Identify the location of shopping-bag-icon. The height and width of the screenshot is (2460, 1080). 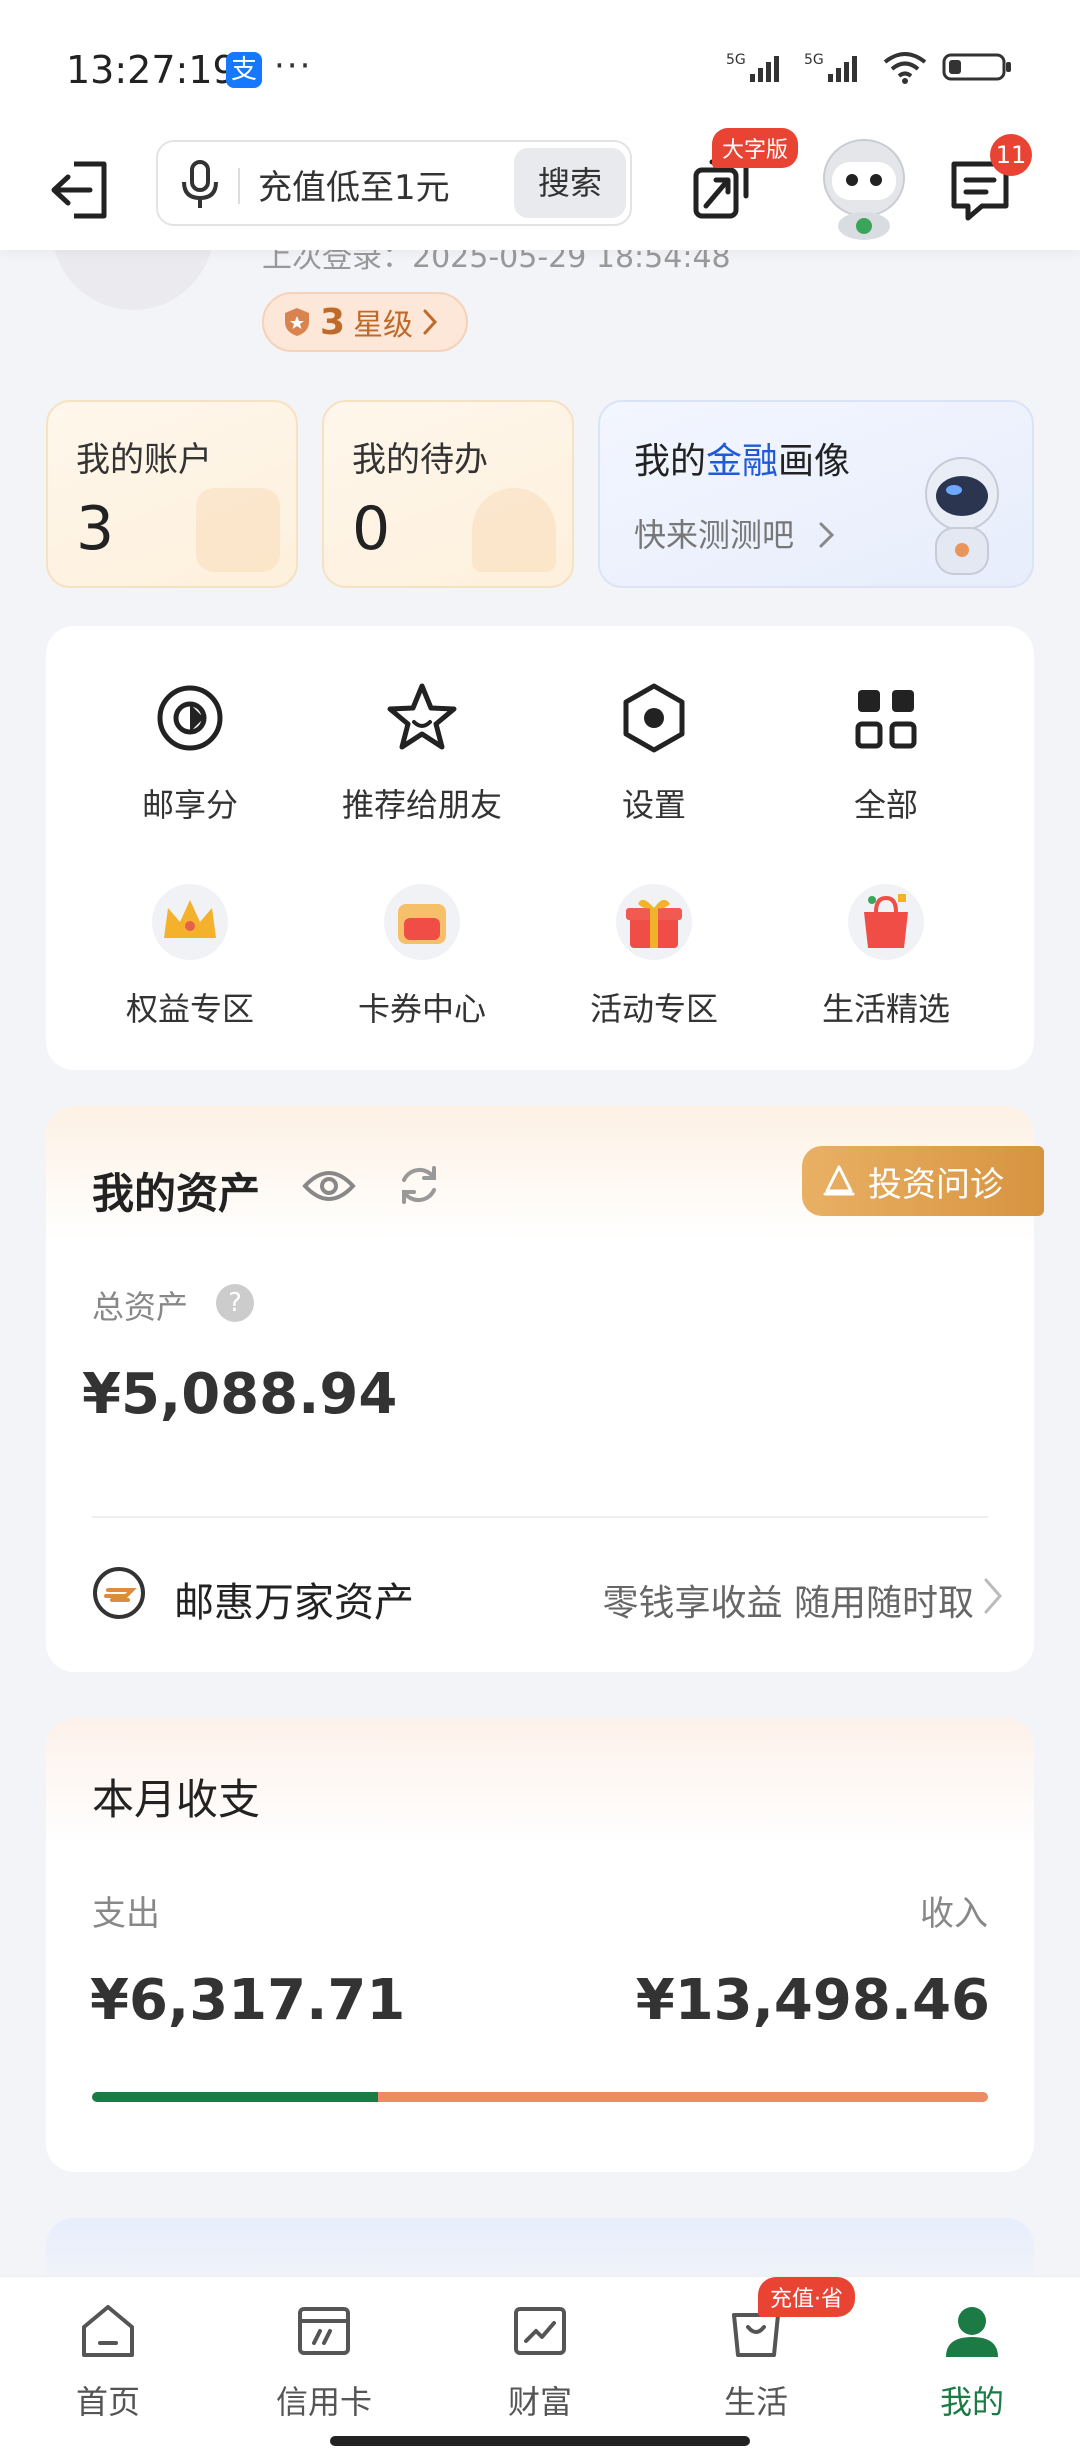
(886, 922).